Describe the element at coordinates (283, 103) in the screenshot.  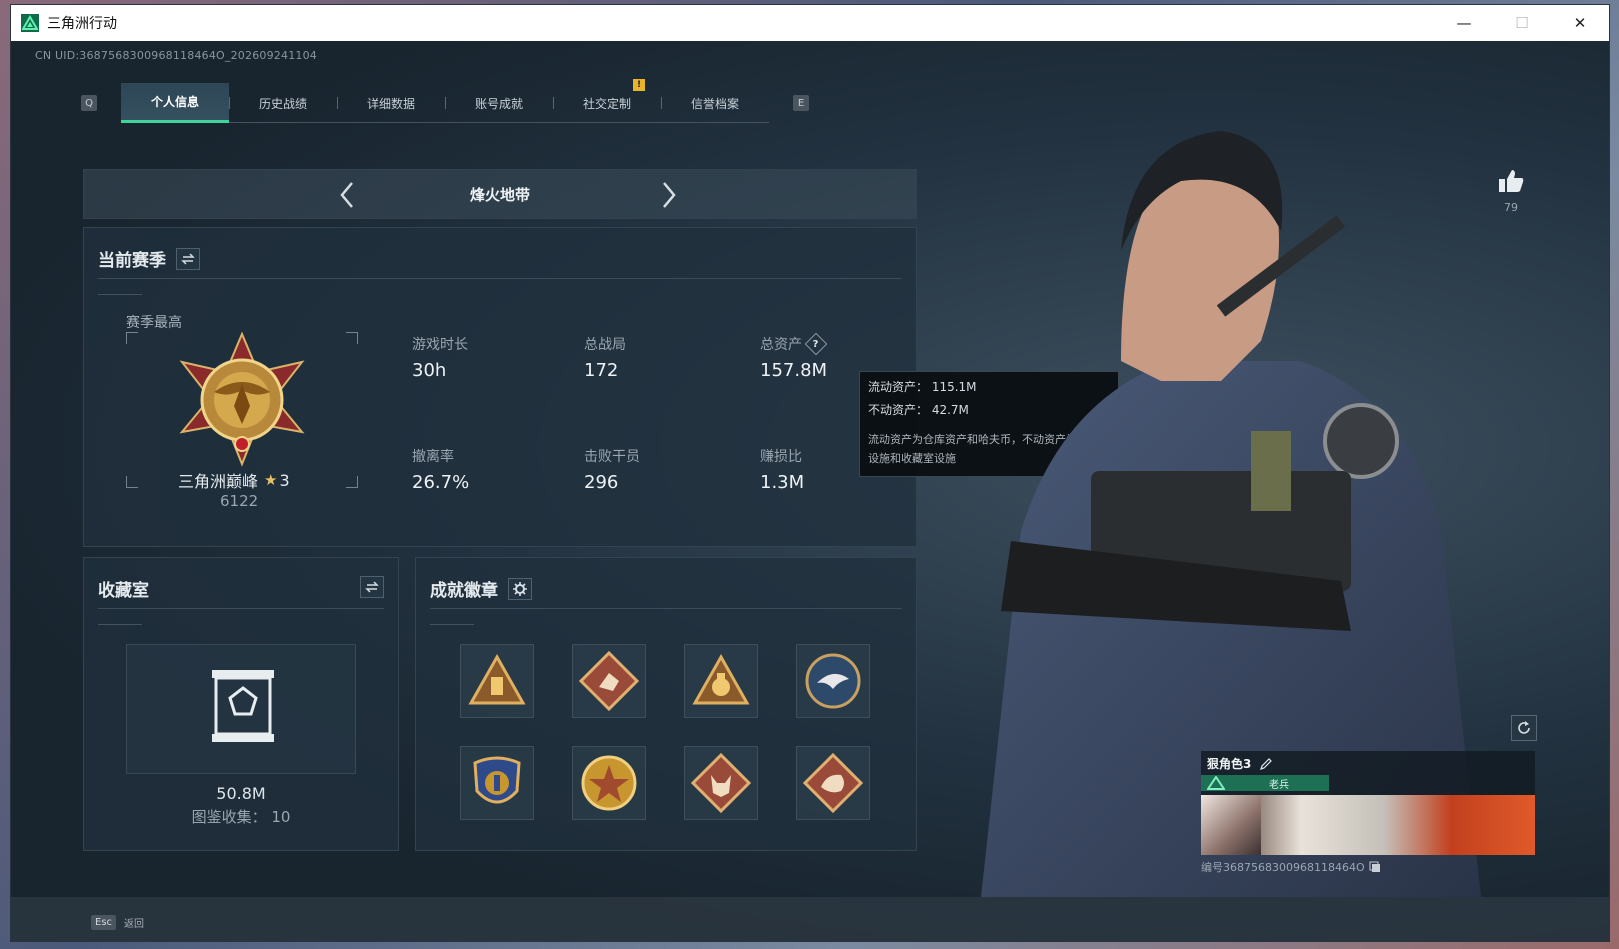
I see `tab-history: 历史战绩` at that location.